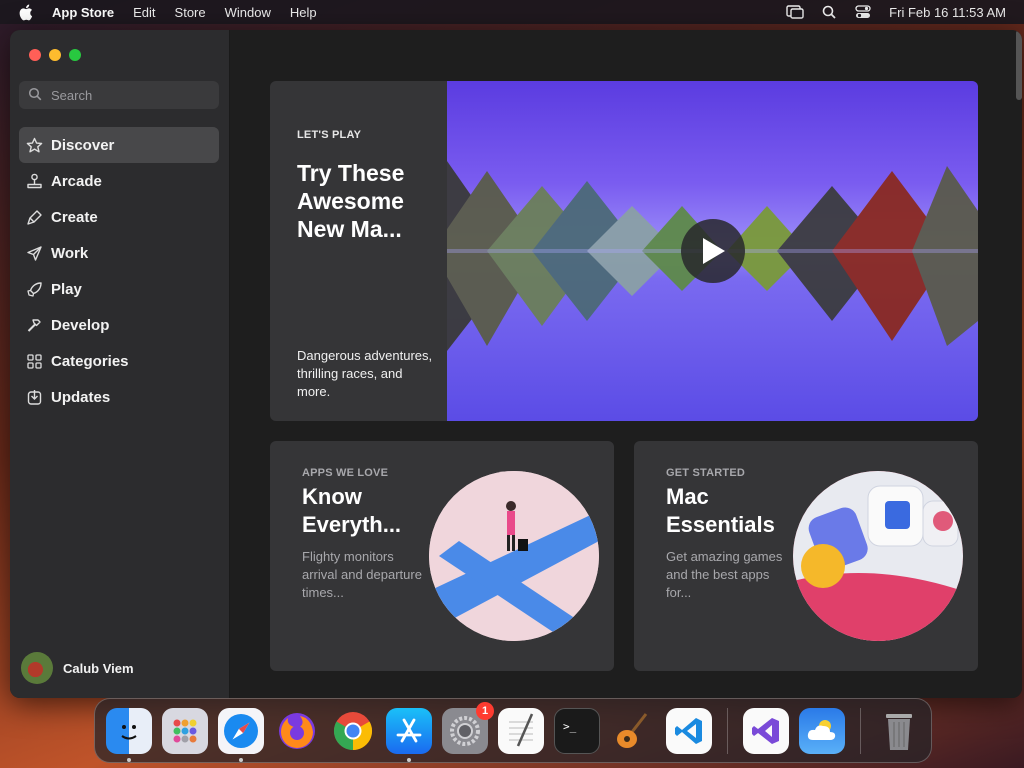 The height and width of the screenshot is (768, 1024). I want to click on spotlight-search-icon, so click(829, 12).